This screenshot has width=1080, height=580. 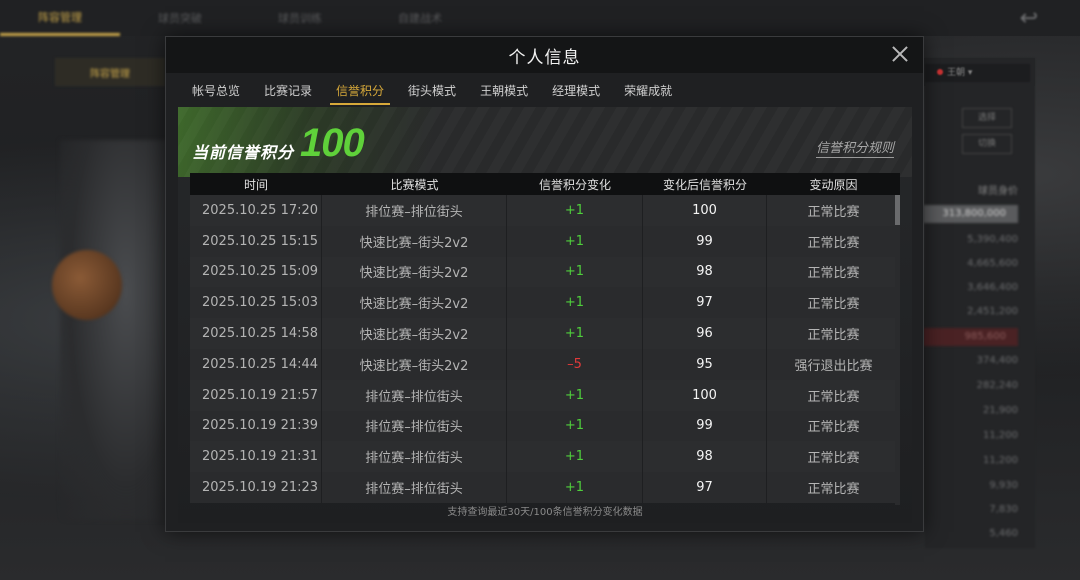 What do you see at coordinates (648, 90) in the screenshot?
I see `tab-honor-achievements: 荣耀成就` at bounding box center [648, 90].